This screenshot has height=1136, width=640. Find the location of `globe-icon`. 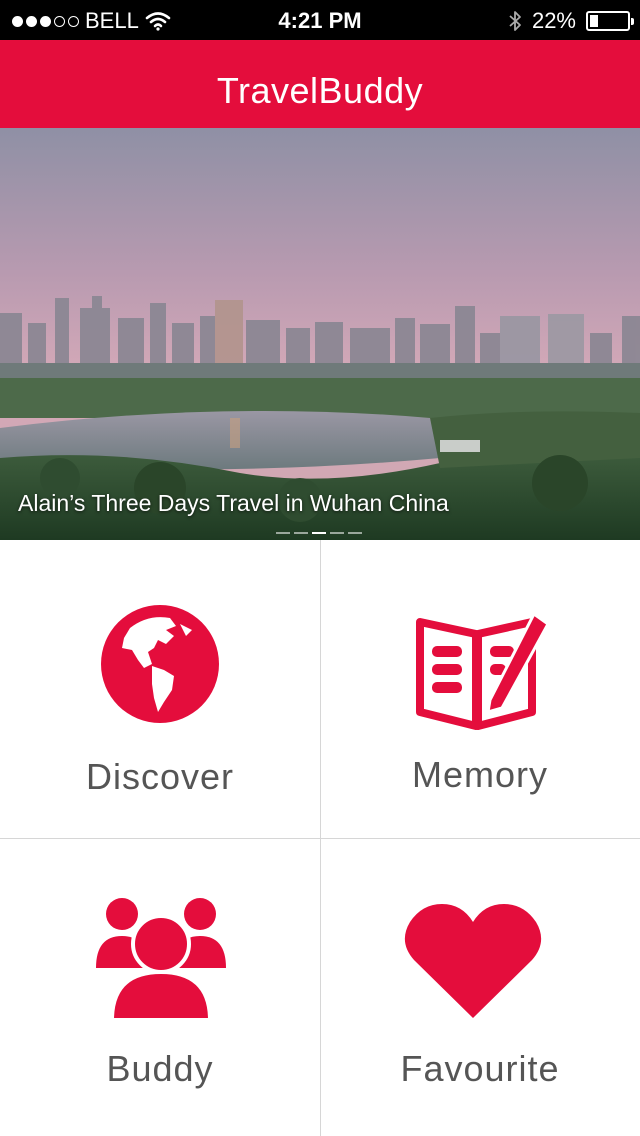

globe-icon is located at coordinates (160, 664).